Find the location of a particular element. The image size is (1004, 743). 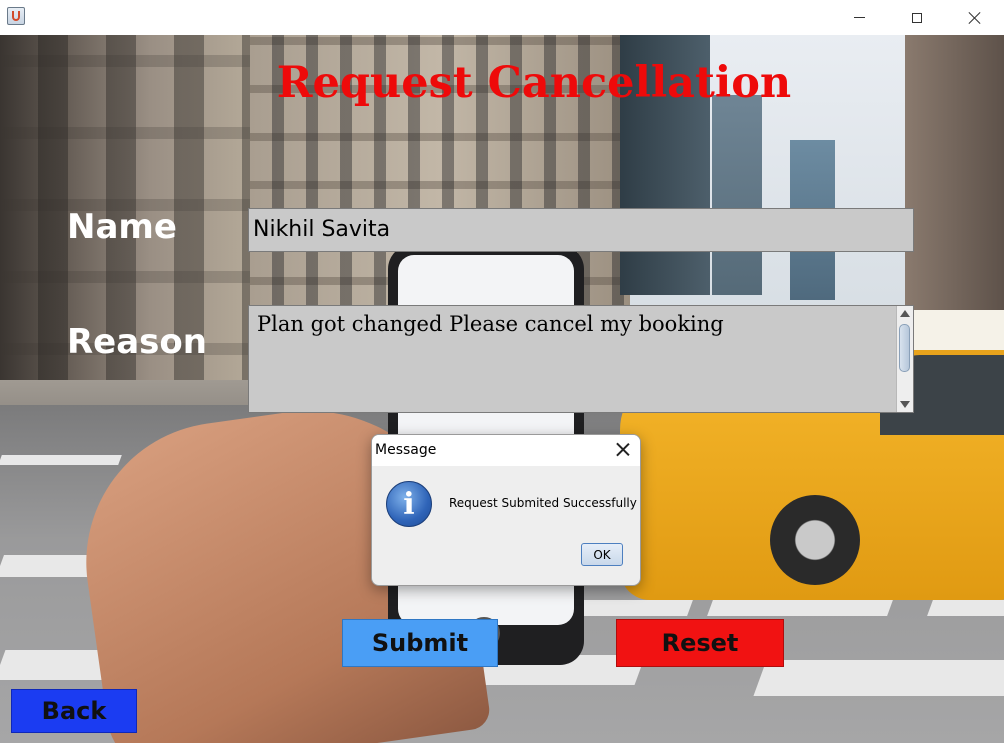

scroll-thumb is located at coordinates (904, 348).